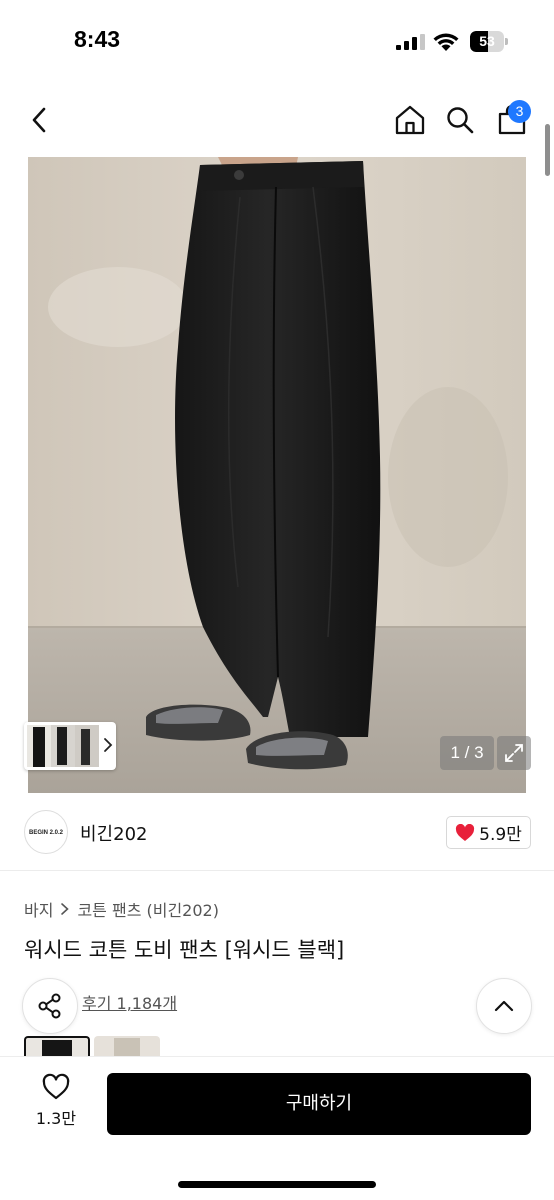 The width and height of the screenshot is (554, 1200). What do you see at coordinates (56, 1118) in the screenshot?
I see `favorite-count: 1.3만` at bounding box center [56, 1118].